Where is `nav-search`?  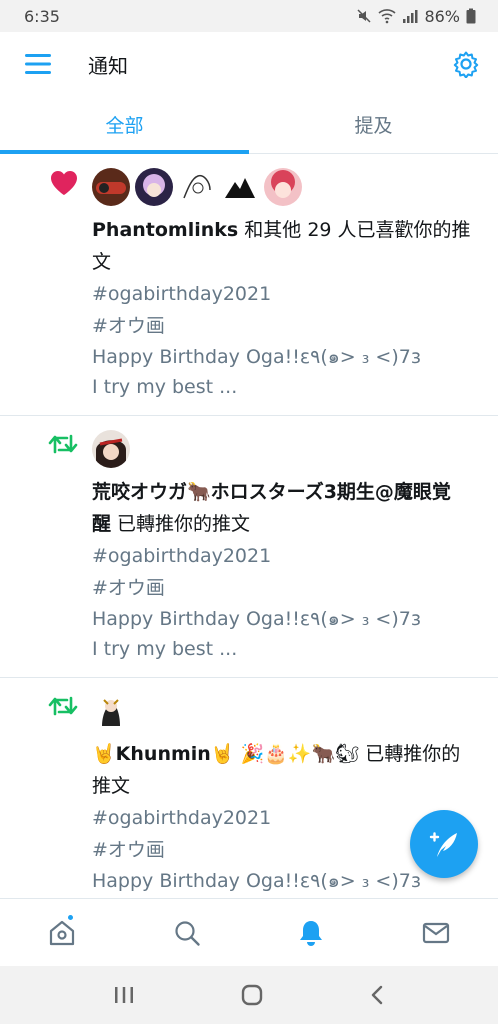 nav-search is located at coordinates (187, 932).